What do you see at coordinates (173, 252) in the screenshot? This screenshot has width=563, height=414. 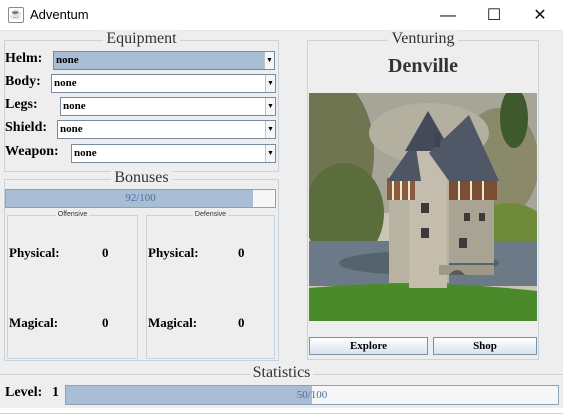 I see `defensive-physical-label: Physical:` at bounding box center [173, 252].